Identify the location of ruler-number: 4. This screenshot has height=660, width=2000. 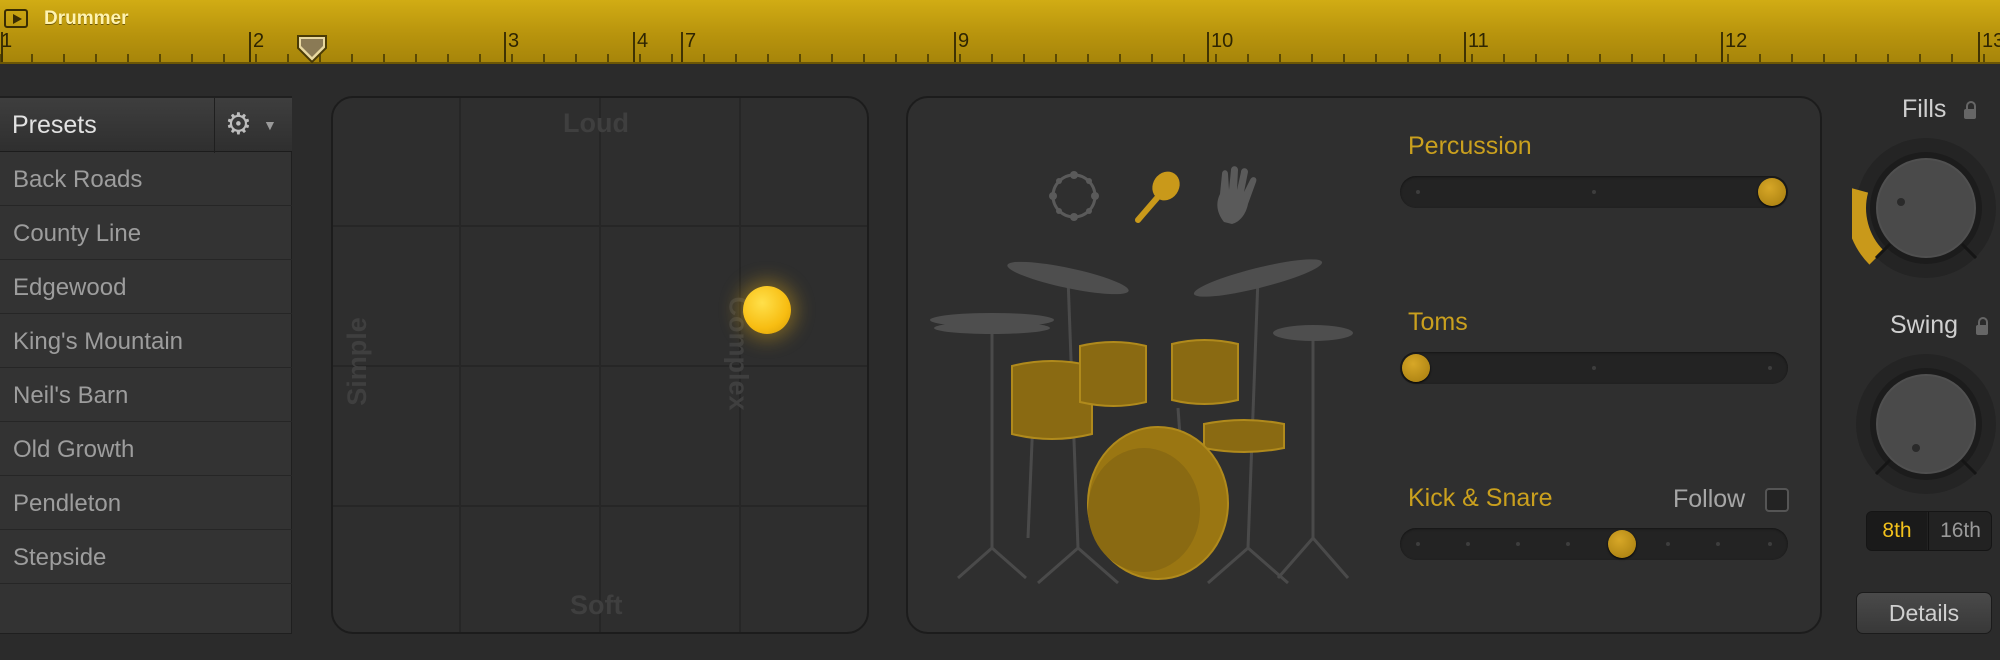
(643, 41).